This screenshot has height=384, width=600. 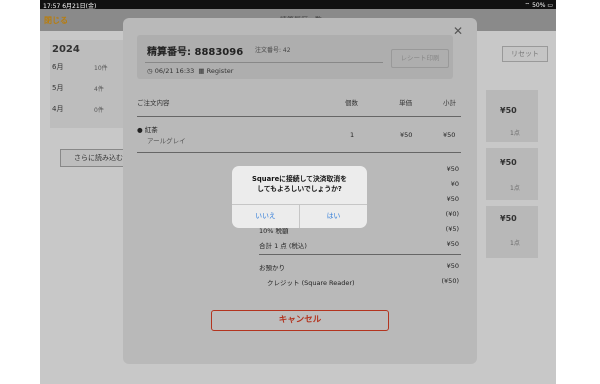 What do you see at coordinates (166, 141) in the screenshot?
I see `item-variant: アールグレイ` at bounding box center [166, 141].